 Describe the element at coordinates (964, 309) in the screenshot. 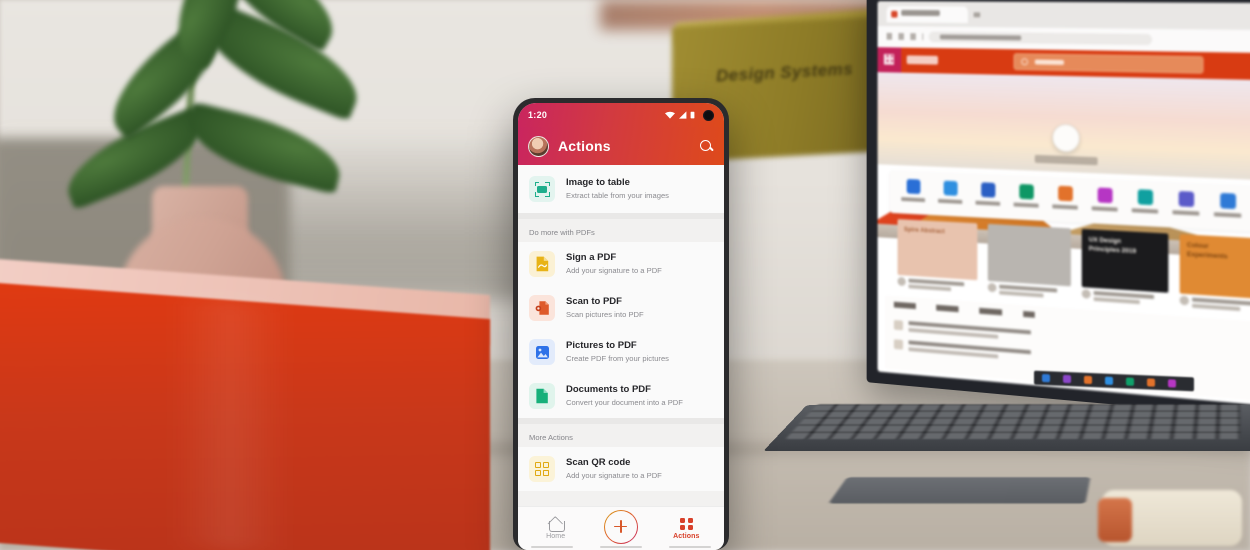

I see `recent-tabs` at that location.